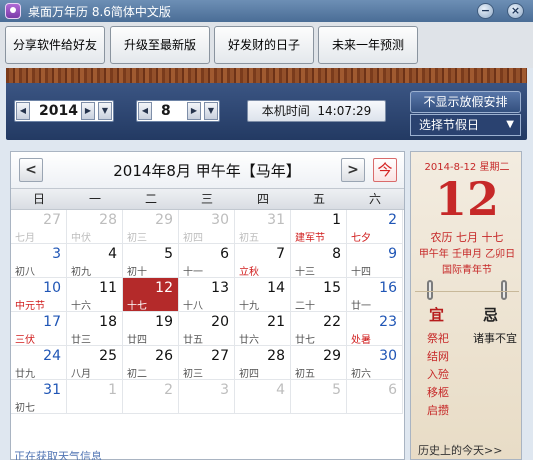  Describe the element at coordinates (385, 170) in the screenshot. I see `today-button: 今` at that location.